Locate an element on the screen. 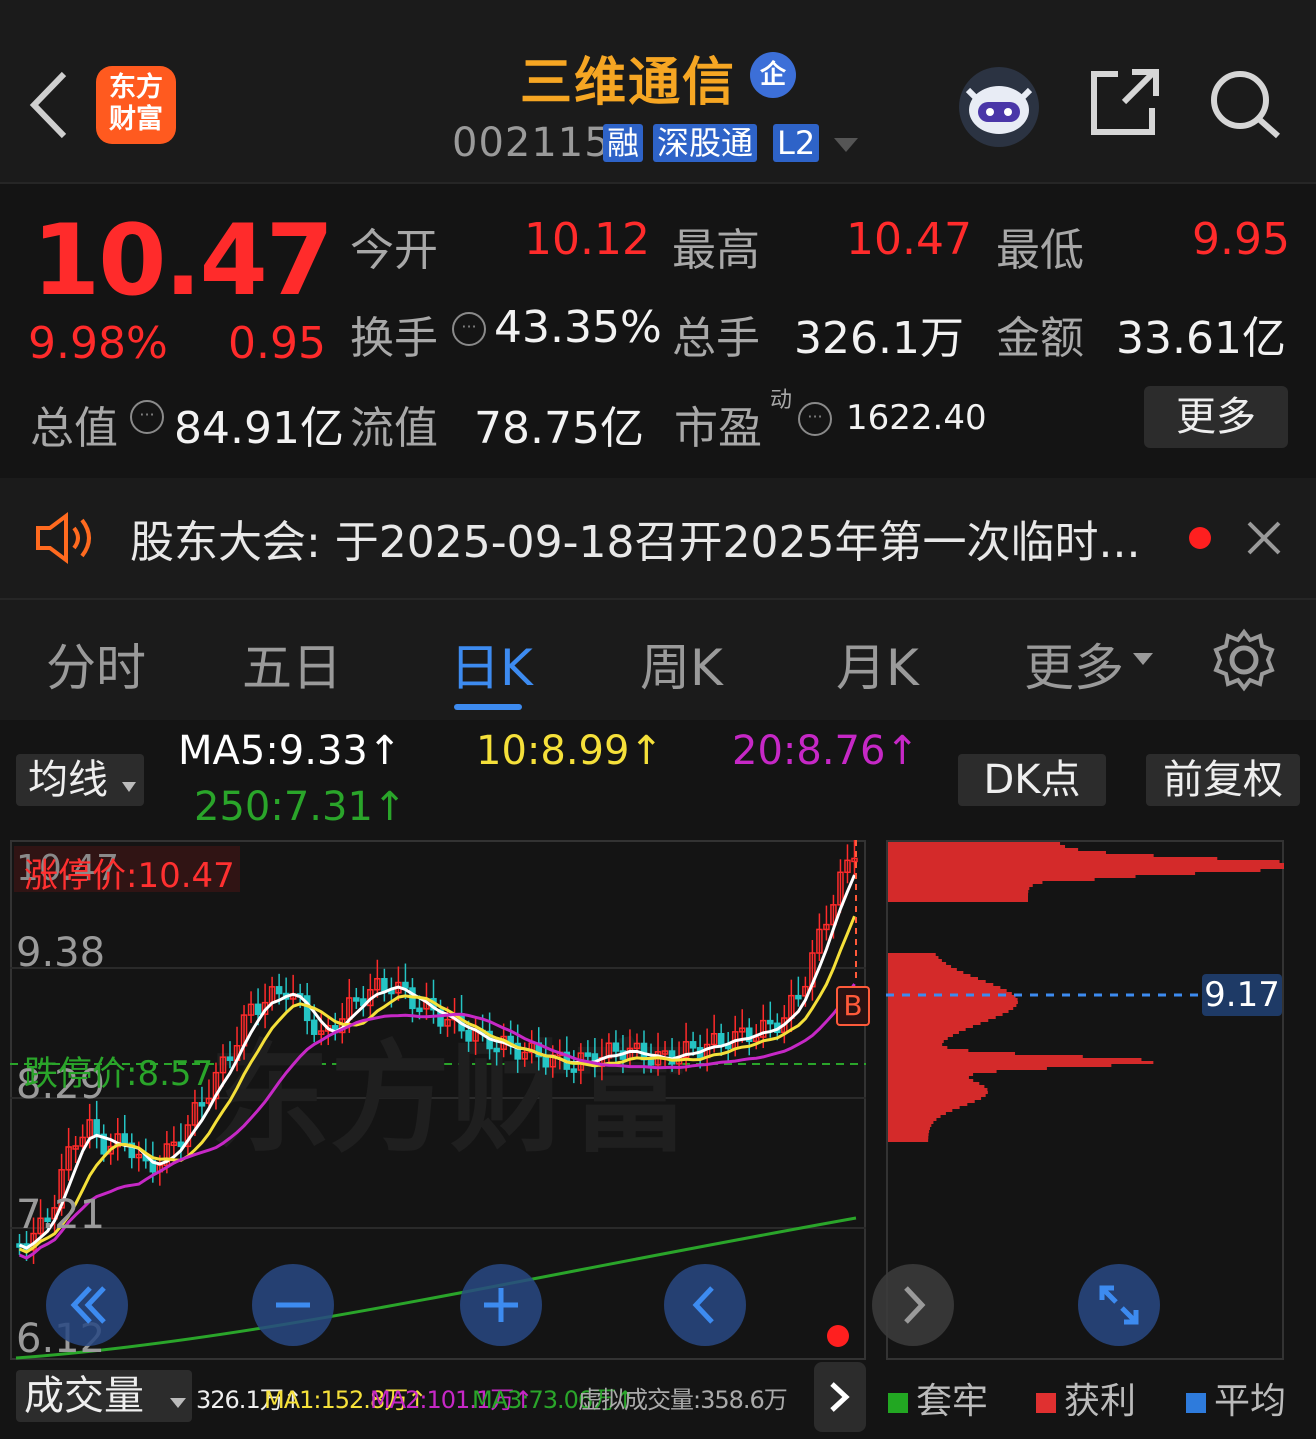 The width and height of the screenshot is (1316, 1439). zoom-out-button is located at coordinates (293, 1305).